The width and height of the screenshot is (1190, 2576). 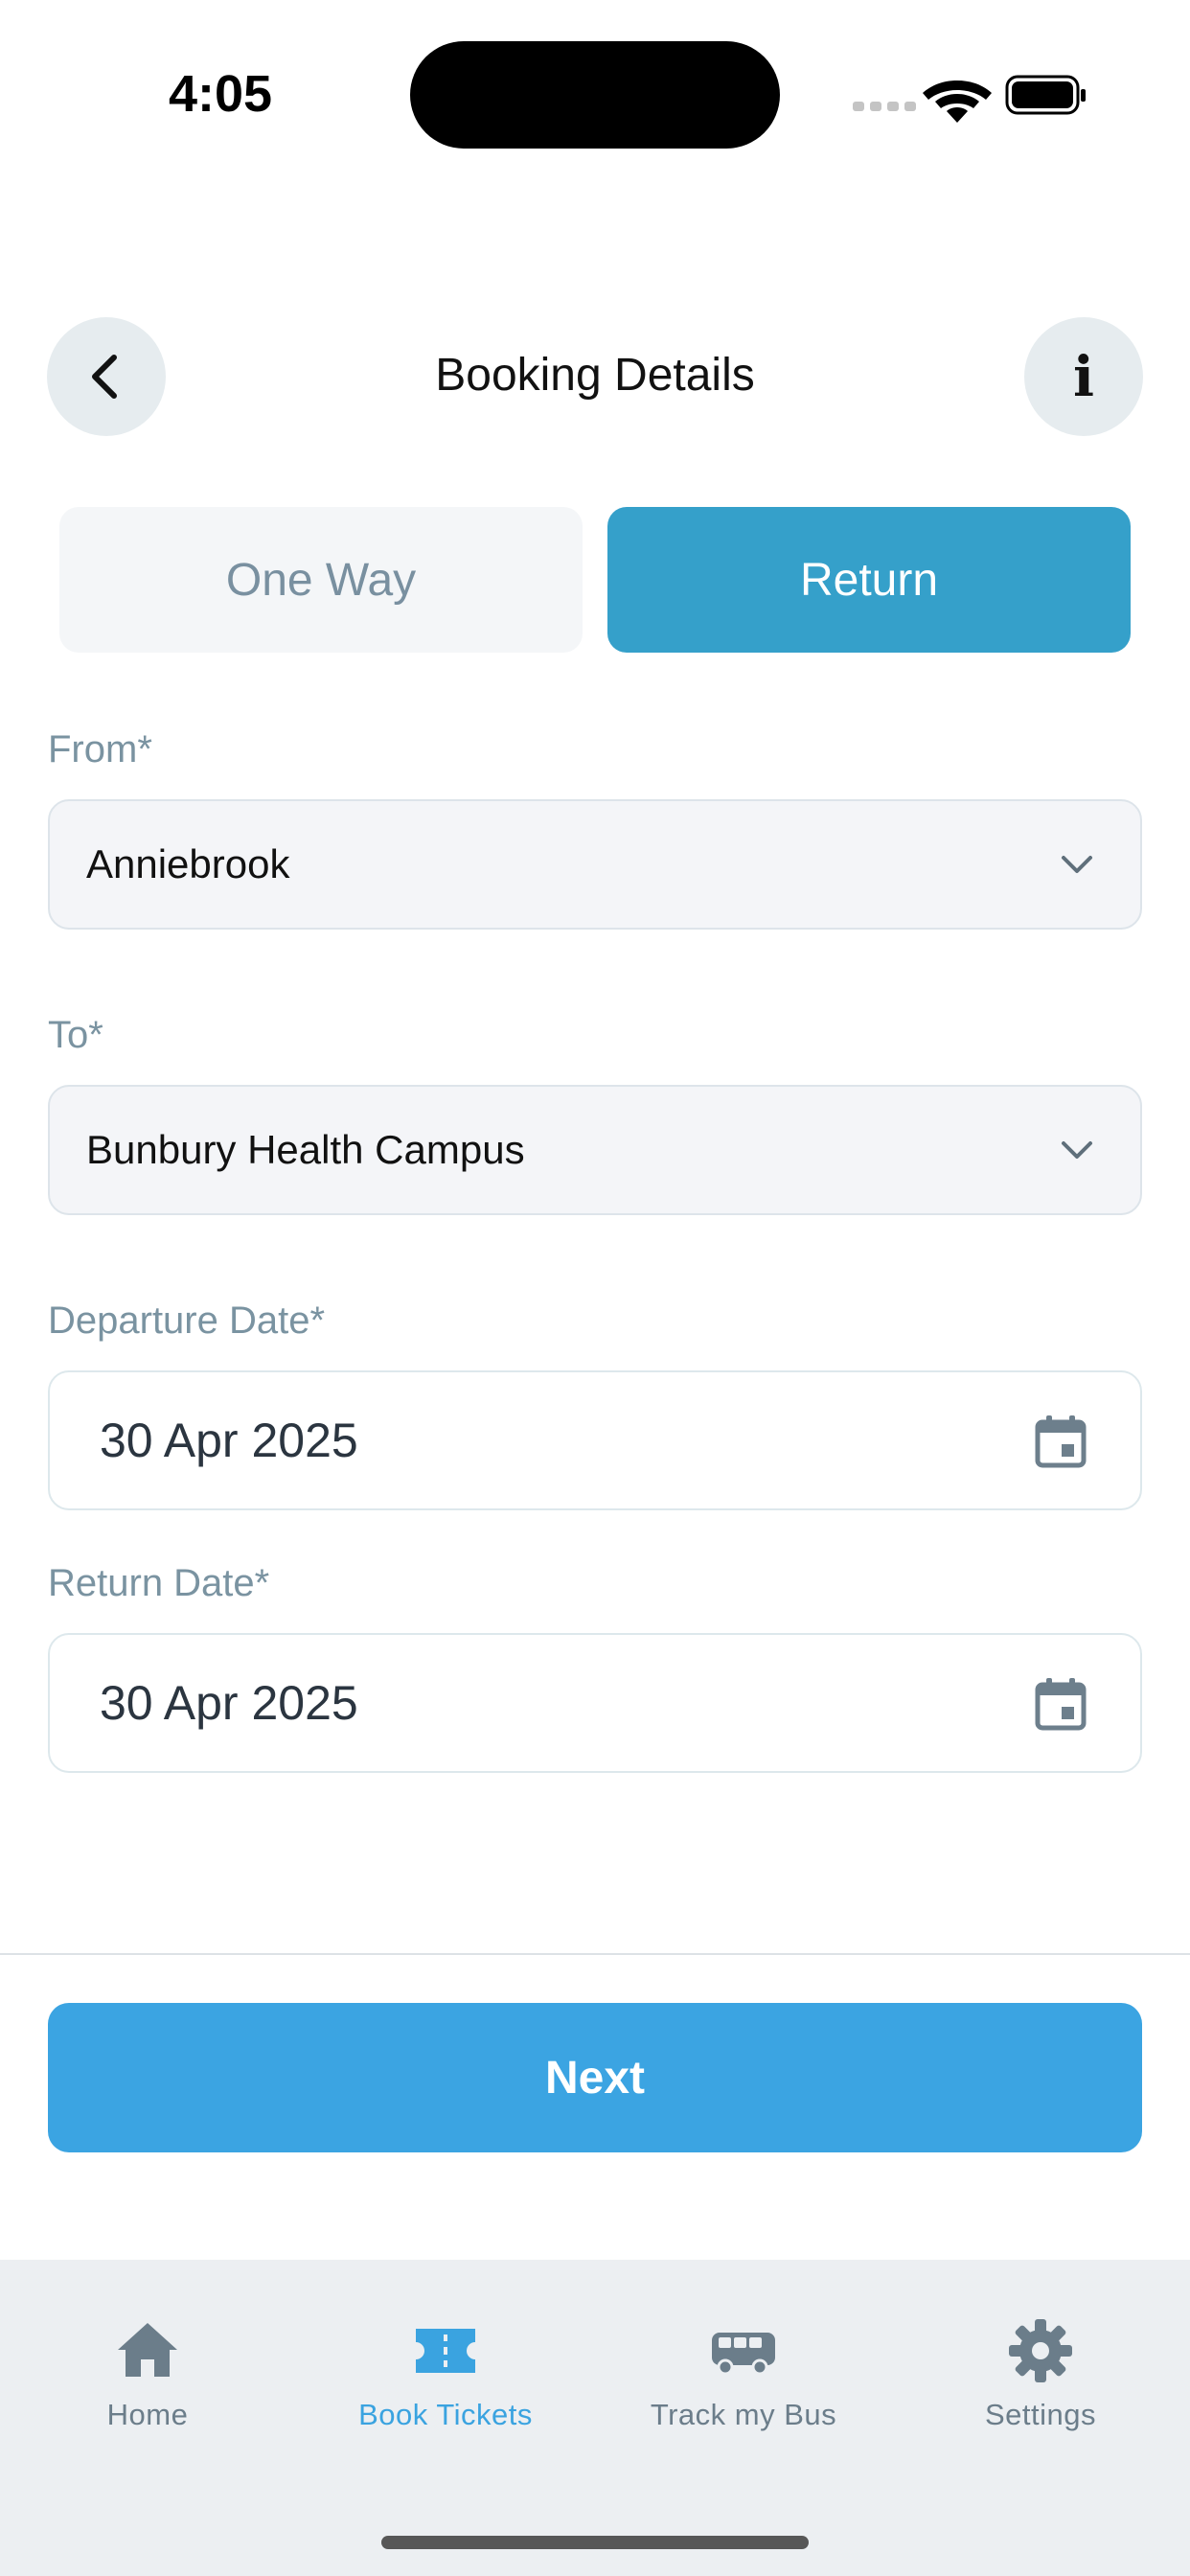 I want to click on page-title: Booking Details, so click(x=595, y=375).